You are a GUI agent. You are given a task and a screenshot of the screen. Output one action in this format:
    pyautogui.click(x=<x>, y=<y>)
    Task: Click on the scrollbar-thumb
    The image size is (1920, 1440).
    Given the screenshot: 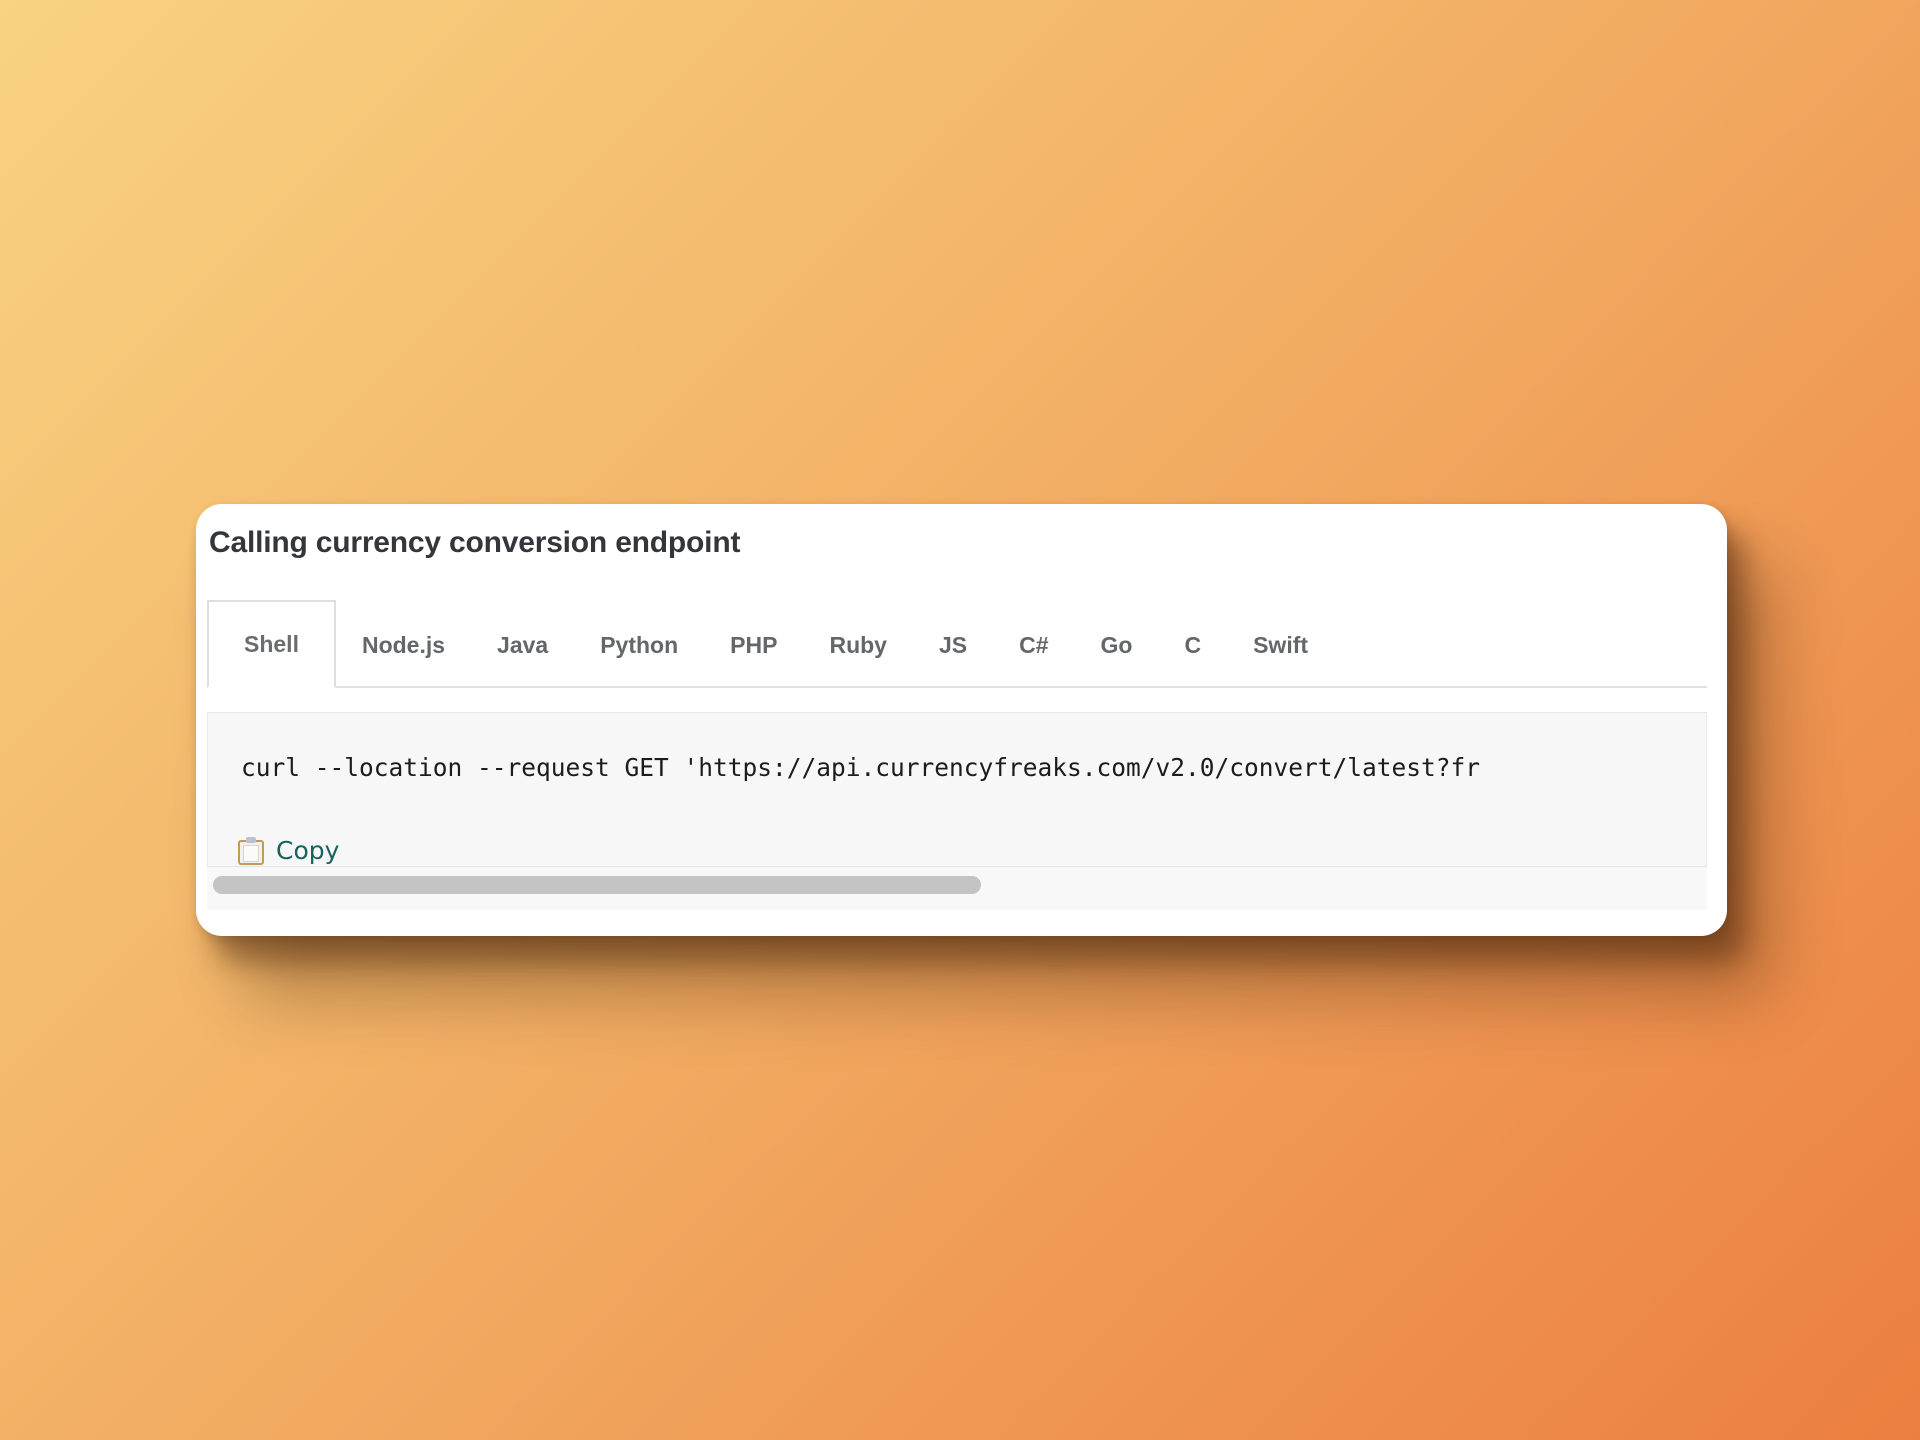 What is the action you would take?
    pyautogui.click(x=597, y=885)
    